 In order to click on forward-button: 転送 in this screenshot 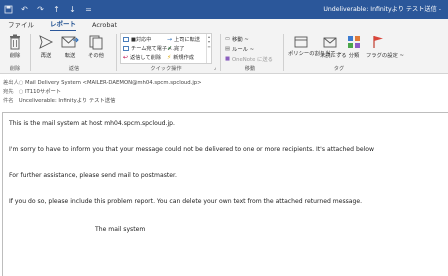, I will do `click(70, 46)`.